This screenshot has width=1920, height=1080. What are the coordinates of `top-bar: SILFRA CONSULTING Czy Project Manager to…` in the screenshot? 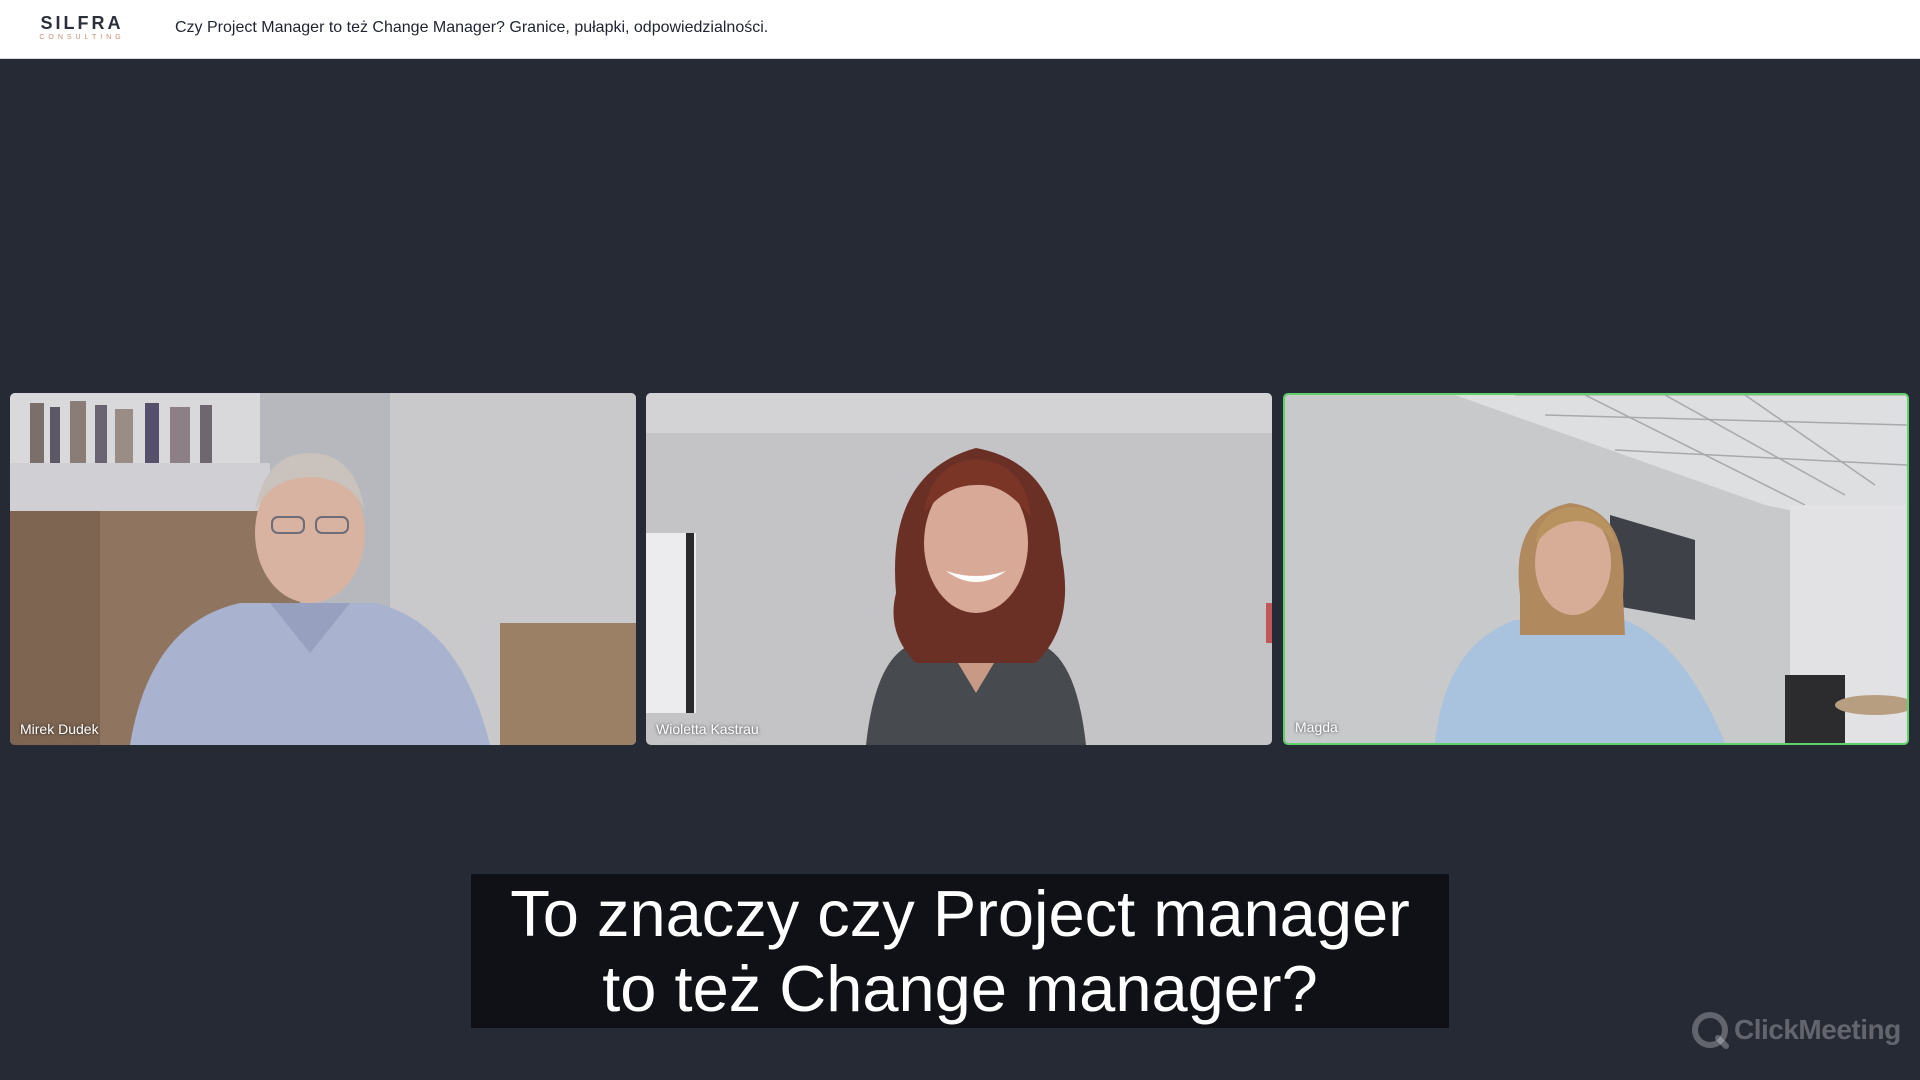 It's located at (960, 29).